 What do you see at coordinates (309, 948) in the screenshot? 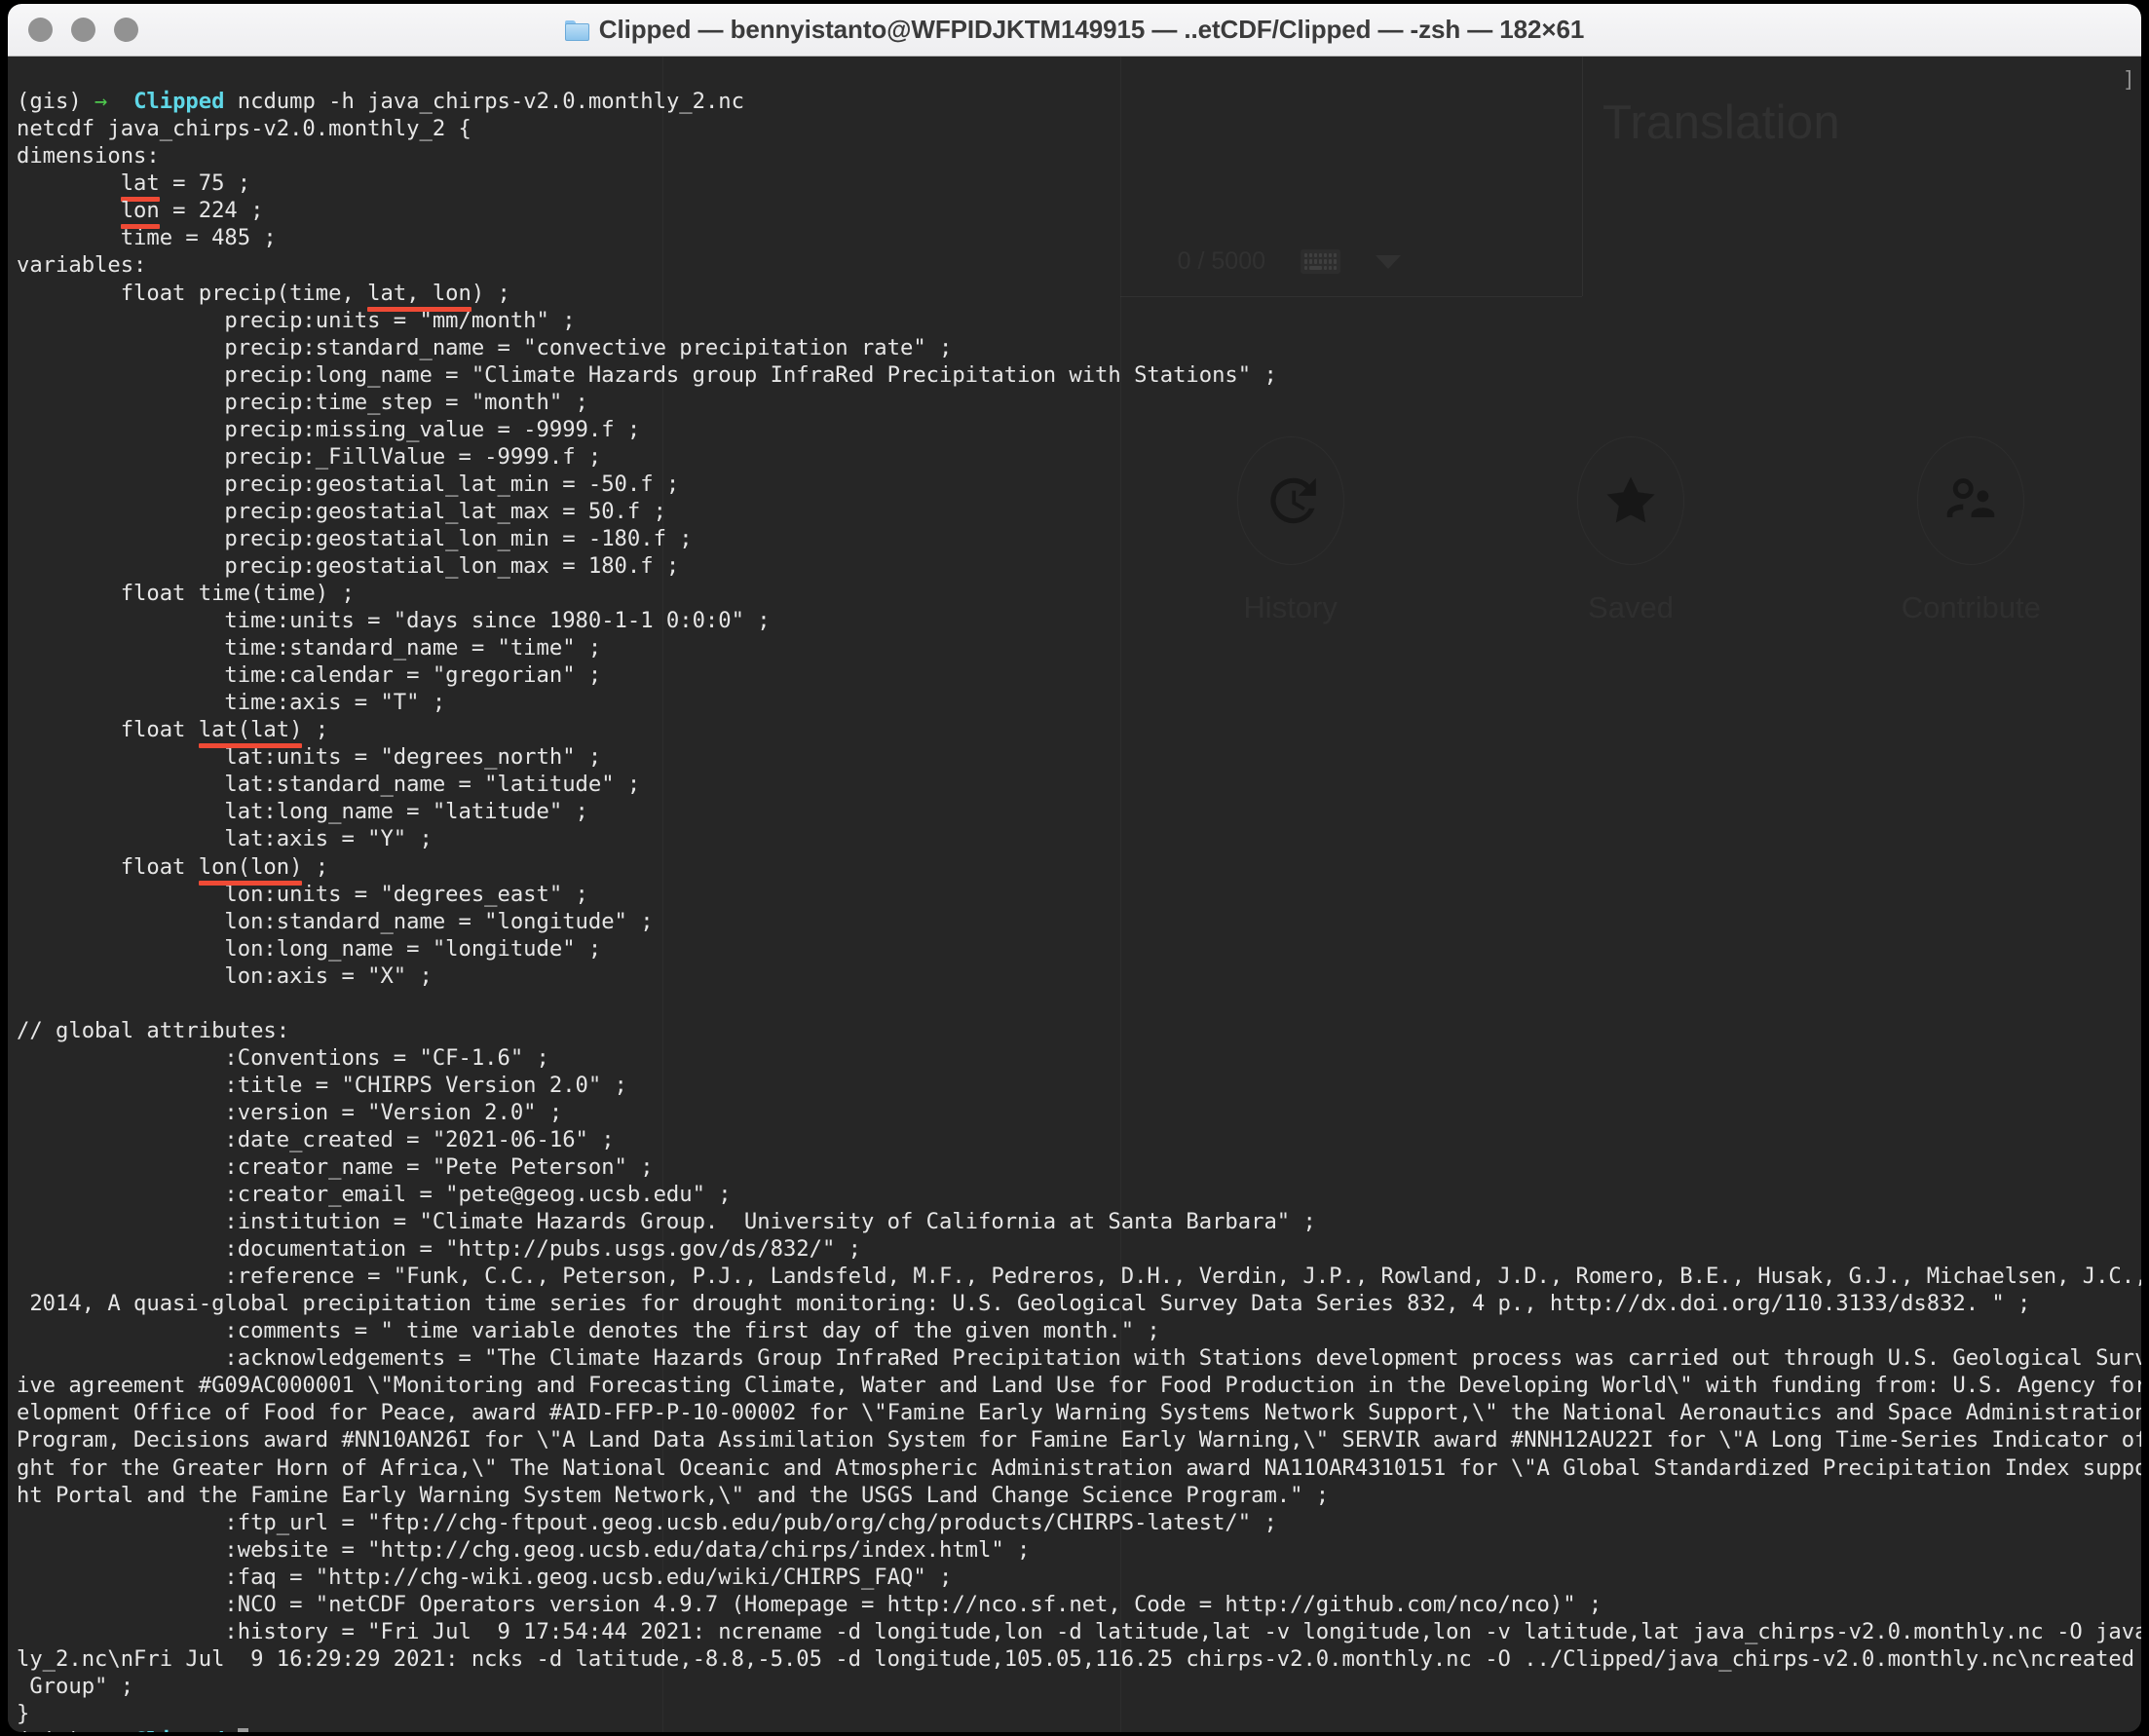
I see `terminal-line: lon:long_name = "longitude" ;` at bounding box center [309, 948].